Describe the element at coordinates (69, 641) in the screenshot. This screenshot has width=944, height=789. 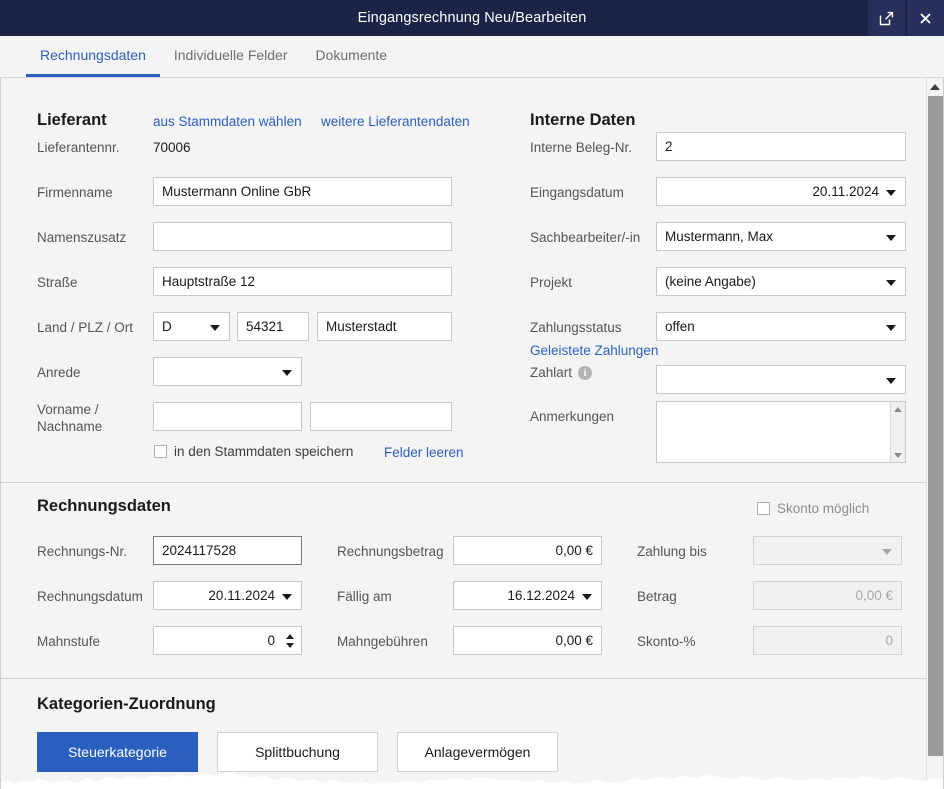
I see `label-mahnstufe: Mahnstufe` at that location.